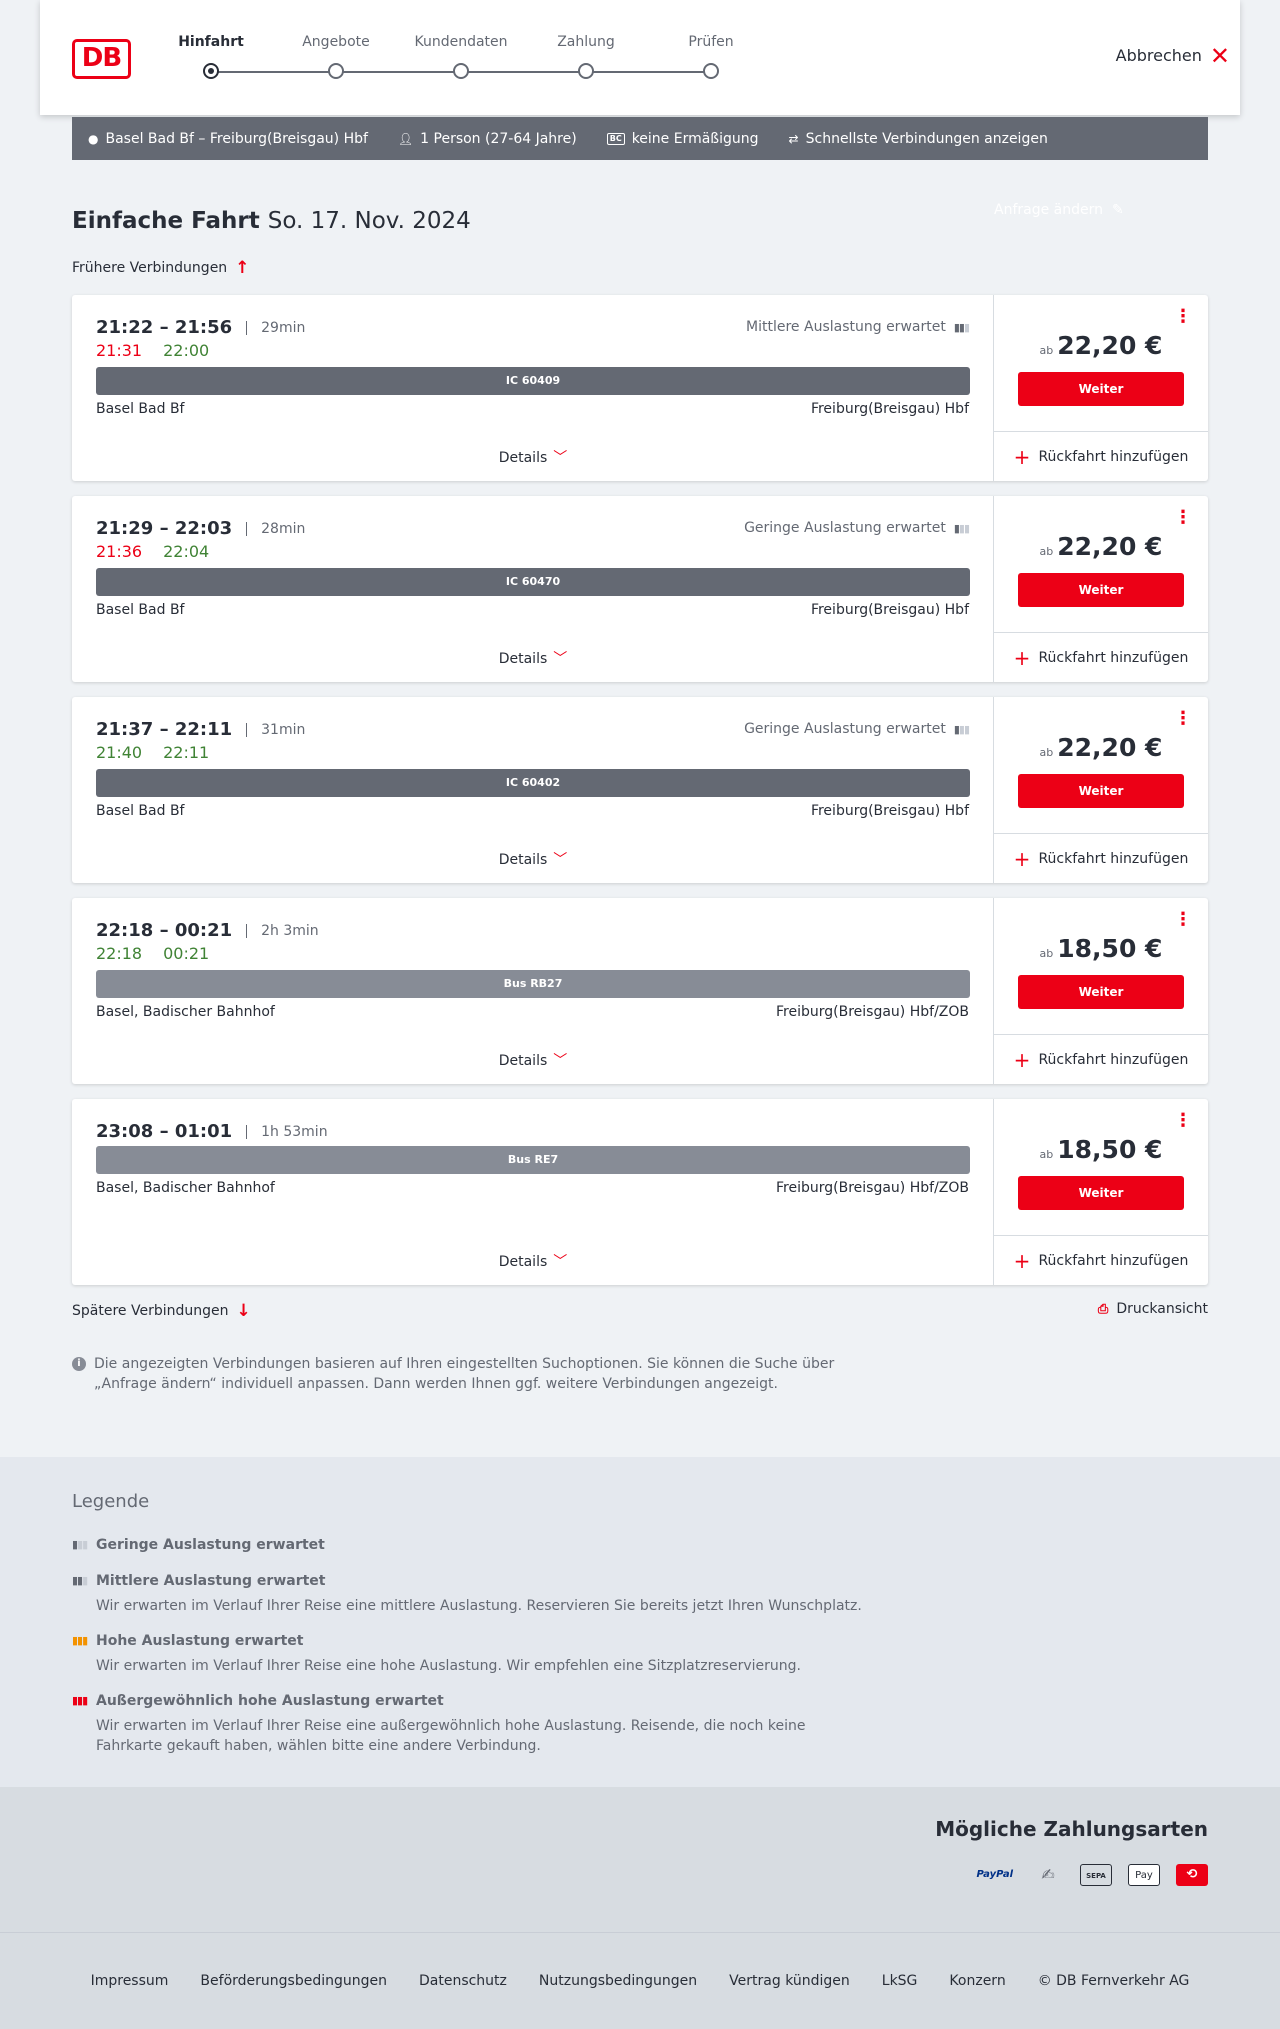 This screenshot has width=1280, height=2029. I want to click on bahncard-icon: BC, so click(615, 138).